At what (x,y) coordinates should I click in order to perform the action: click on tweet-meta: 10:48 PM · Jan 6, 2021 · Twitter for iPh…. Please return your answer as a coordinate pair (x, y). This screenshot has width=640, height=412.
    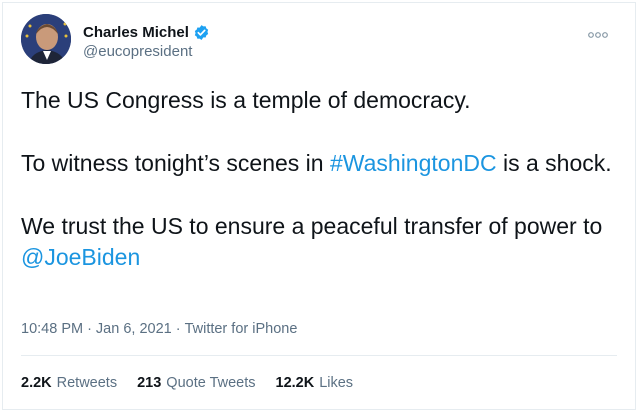
    Looking at the image, I should click on (159, 329).